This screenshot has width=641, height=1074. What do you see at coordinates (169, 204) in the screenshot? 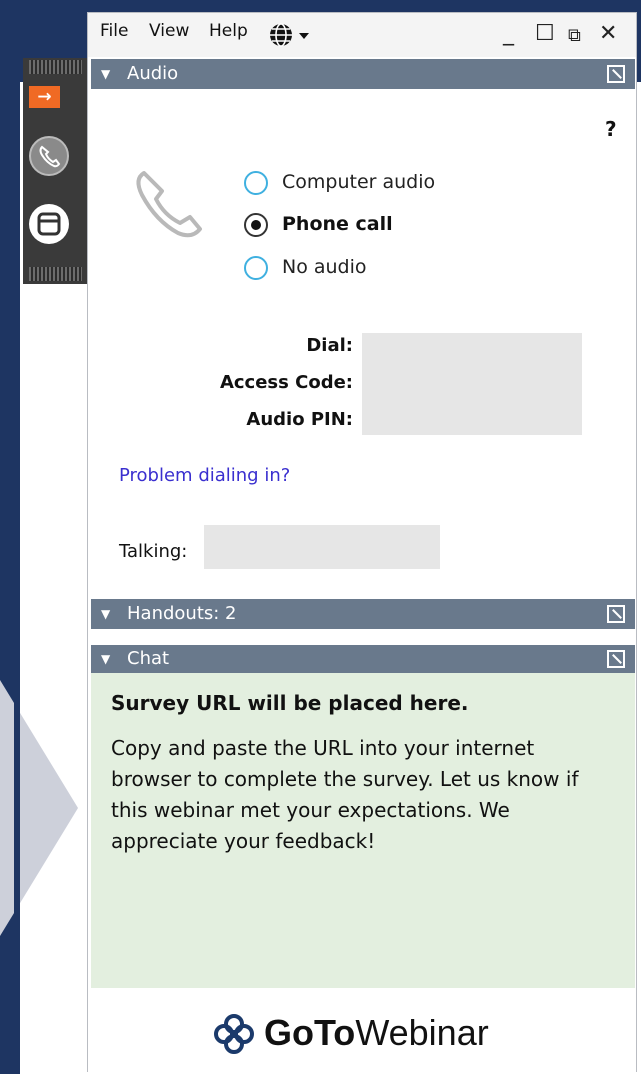
I see `phone-handset-icon` at bounding box center [169, 204].